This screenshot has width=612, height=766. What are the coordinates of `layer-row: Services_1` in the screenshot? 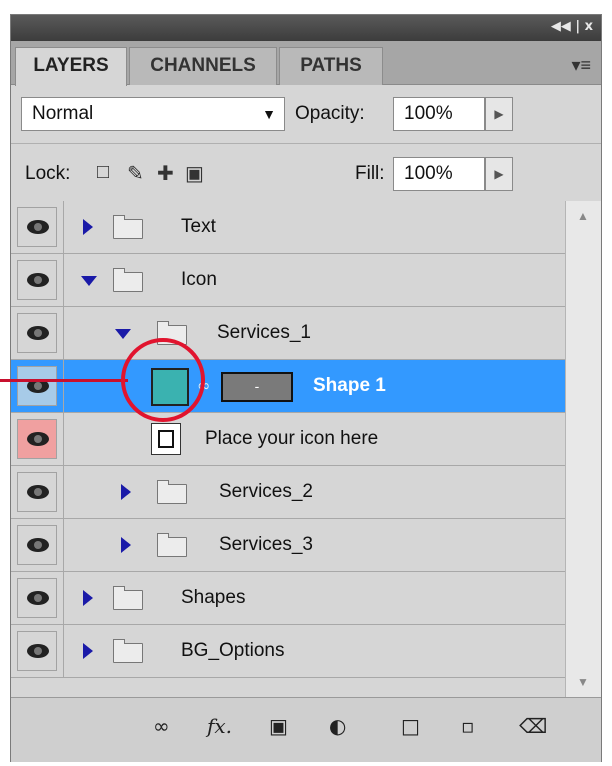 It's located at (288, 333).